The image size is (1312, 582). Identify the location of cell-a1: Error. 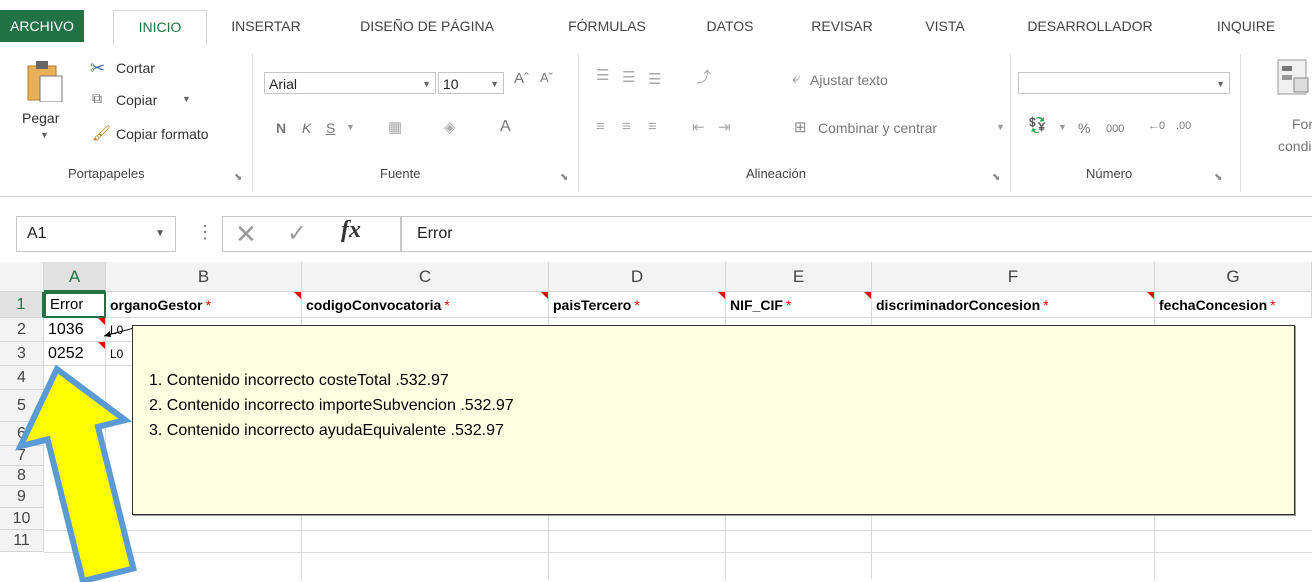
(75, 305).